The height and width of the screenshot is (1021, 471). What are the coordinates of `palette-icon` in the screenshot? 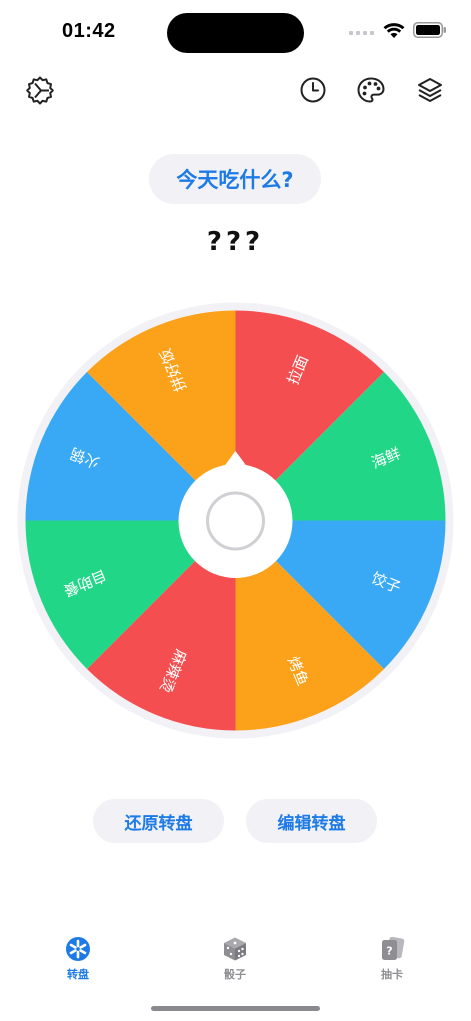 It's located at (371, 90).